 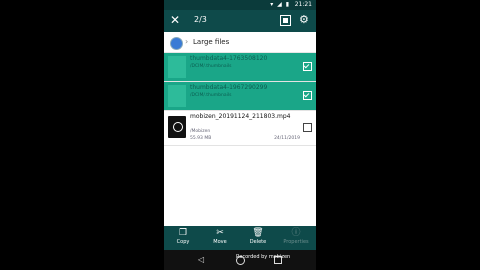 What do you see at coordinates (240, 96) in the screenshot?
I see `list-item: thumbdata4-1967290299 /DCIM/.thumbnails` at bounding box center [240, 96].